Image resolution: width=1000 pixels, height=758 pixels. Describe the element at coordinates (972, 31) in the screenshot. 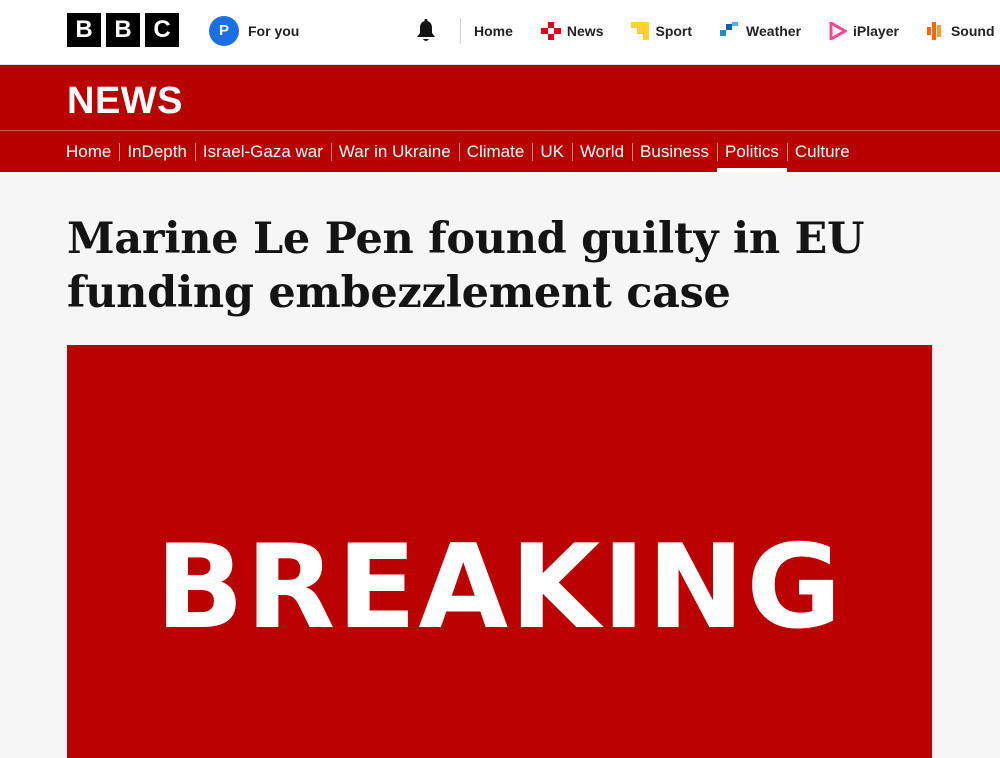

I see `nav-item-label: Sound` at that location.